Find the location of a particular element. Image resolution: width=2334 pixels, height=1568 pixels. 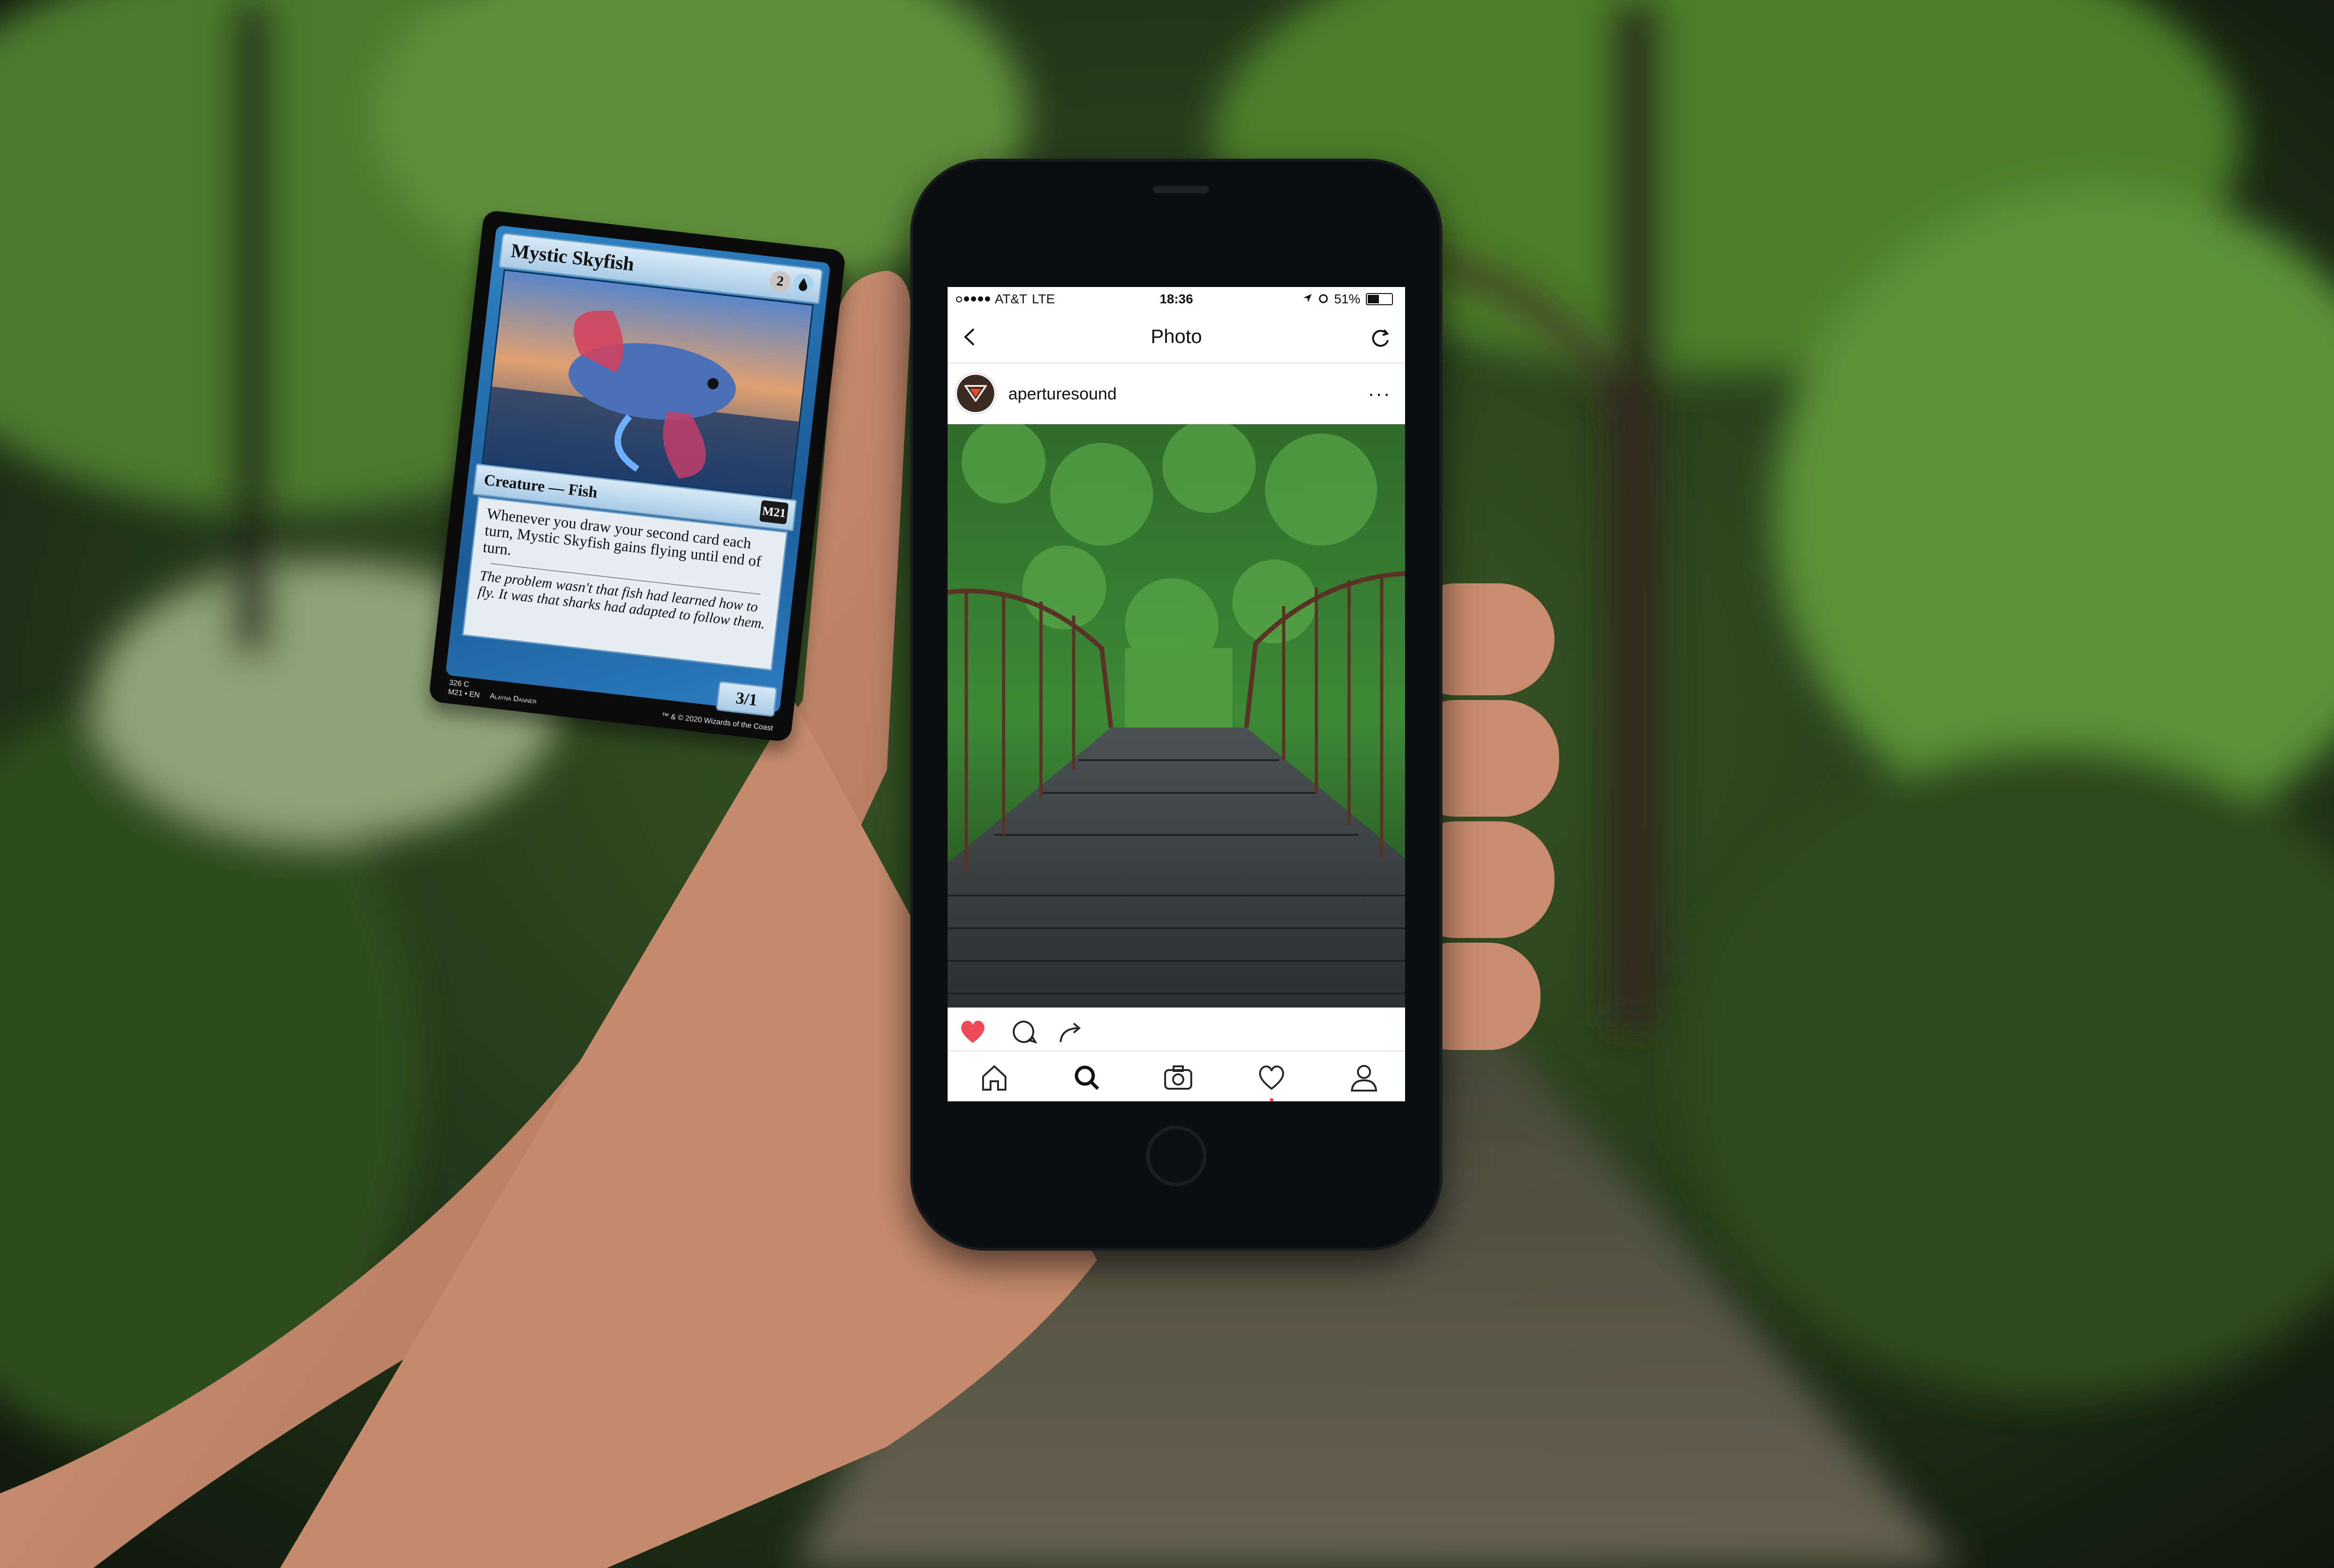

bridge-photo is located at coordinates (1176, 716).